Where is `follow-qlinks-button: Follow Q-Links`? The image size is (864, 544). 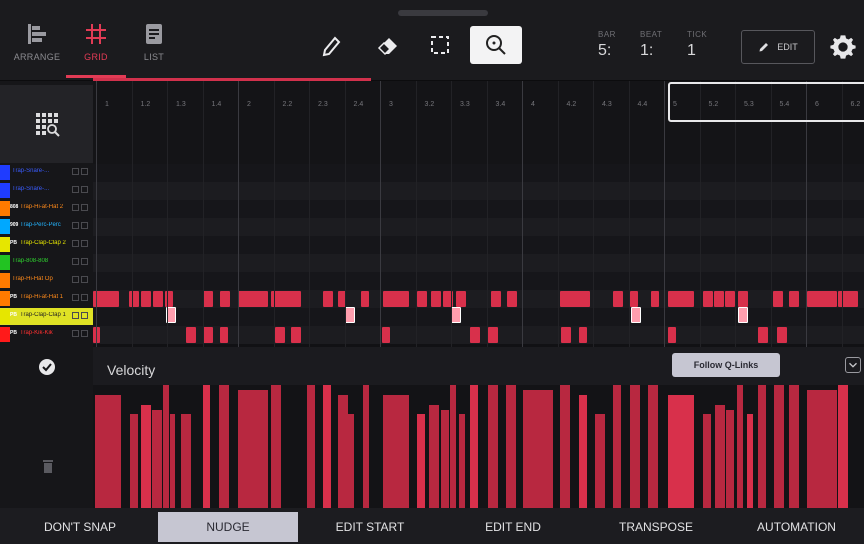 follow-qlinks-button: Follow Q-Links is located at coordinates (726, 365).